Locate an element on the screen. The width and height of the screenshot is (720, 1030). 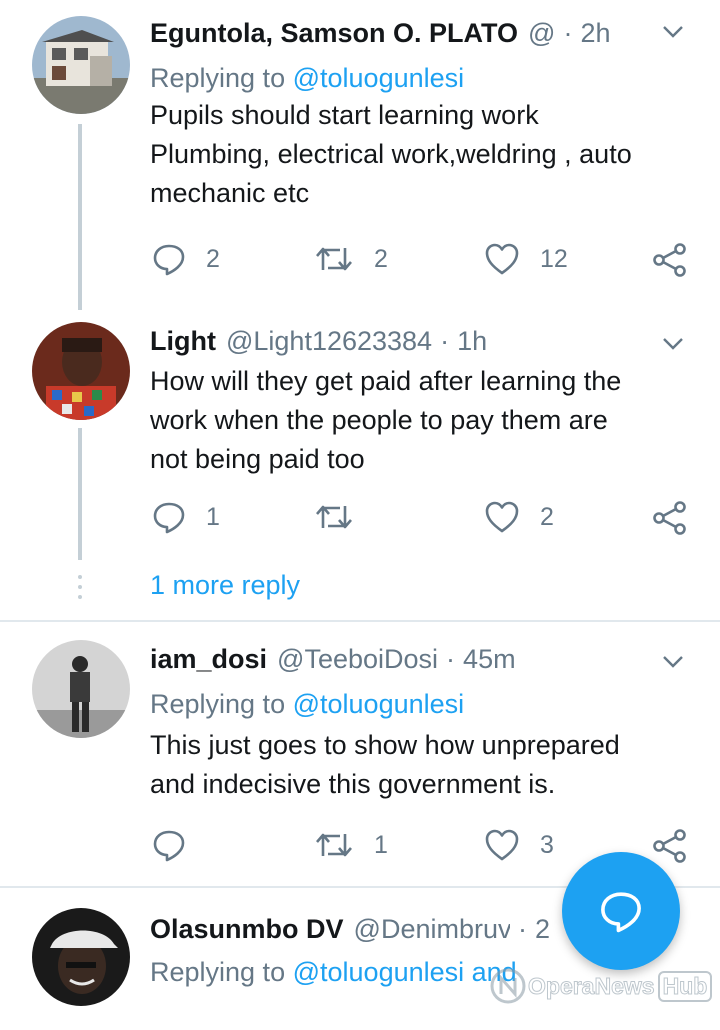
compose-reply-icon is located at coordinates (621, 912).